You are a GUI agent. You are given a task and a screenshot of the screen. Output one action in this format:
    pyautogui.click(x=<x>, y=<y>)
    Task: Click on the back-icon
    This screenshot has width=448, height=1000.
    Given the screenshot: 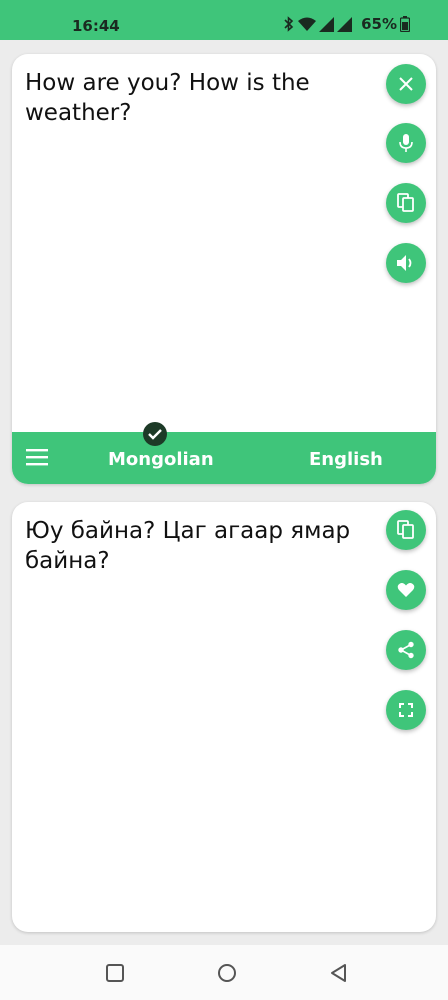 What is the action you would take?
    pyautogui.click(x=339, y=975)
    